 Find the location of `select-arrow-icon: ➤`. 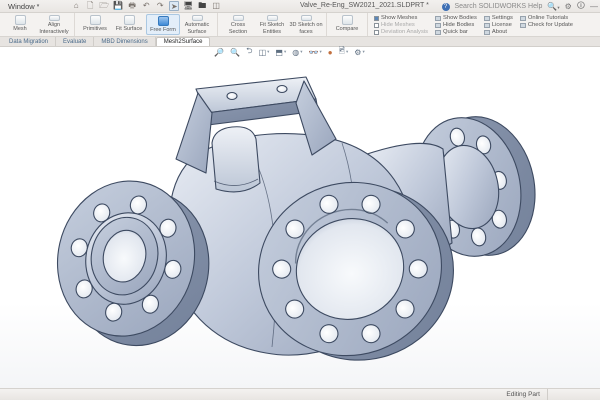

select-arrow-icon: ➤ is located at coordinates (174, 6).